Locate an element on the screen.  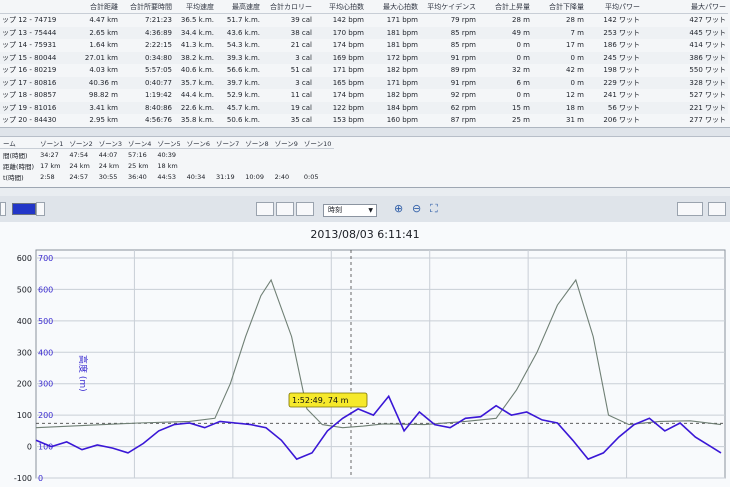
right-axis-tick-label: 600 is located at coordinates (45, 289).